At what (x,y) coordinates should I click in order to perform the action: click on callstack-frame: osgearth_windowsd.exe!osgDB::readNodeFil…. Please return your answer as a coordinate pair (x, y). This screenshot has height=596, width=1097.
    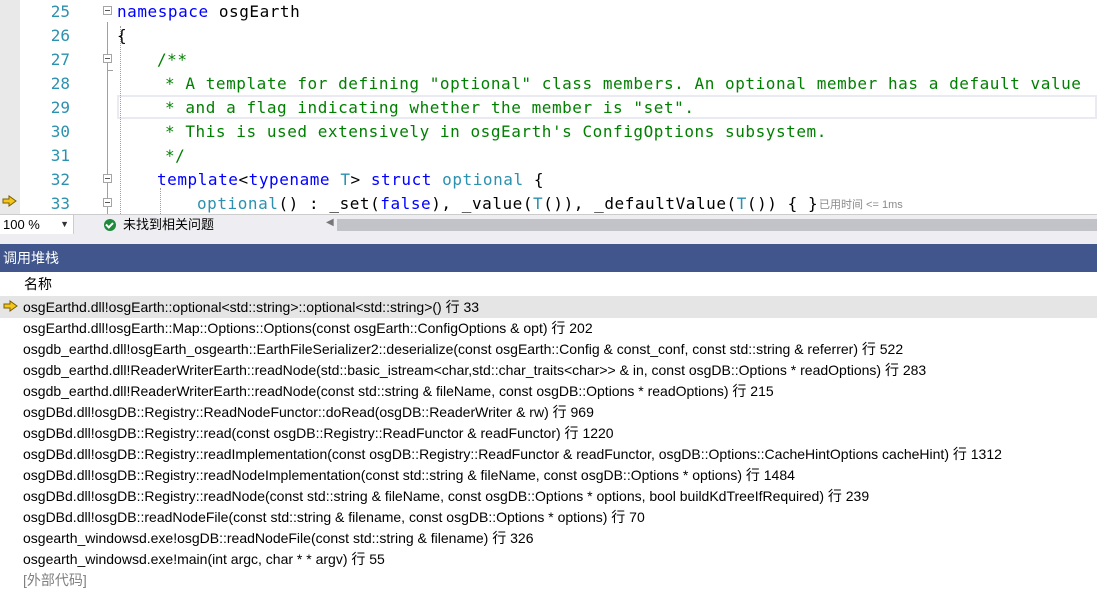
    Looking at the image, I should click on (548, 538).